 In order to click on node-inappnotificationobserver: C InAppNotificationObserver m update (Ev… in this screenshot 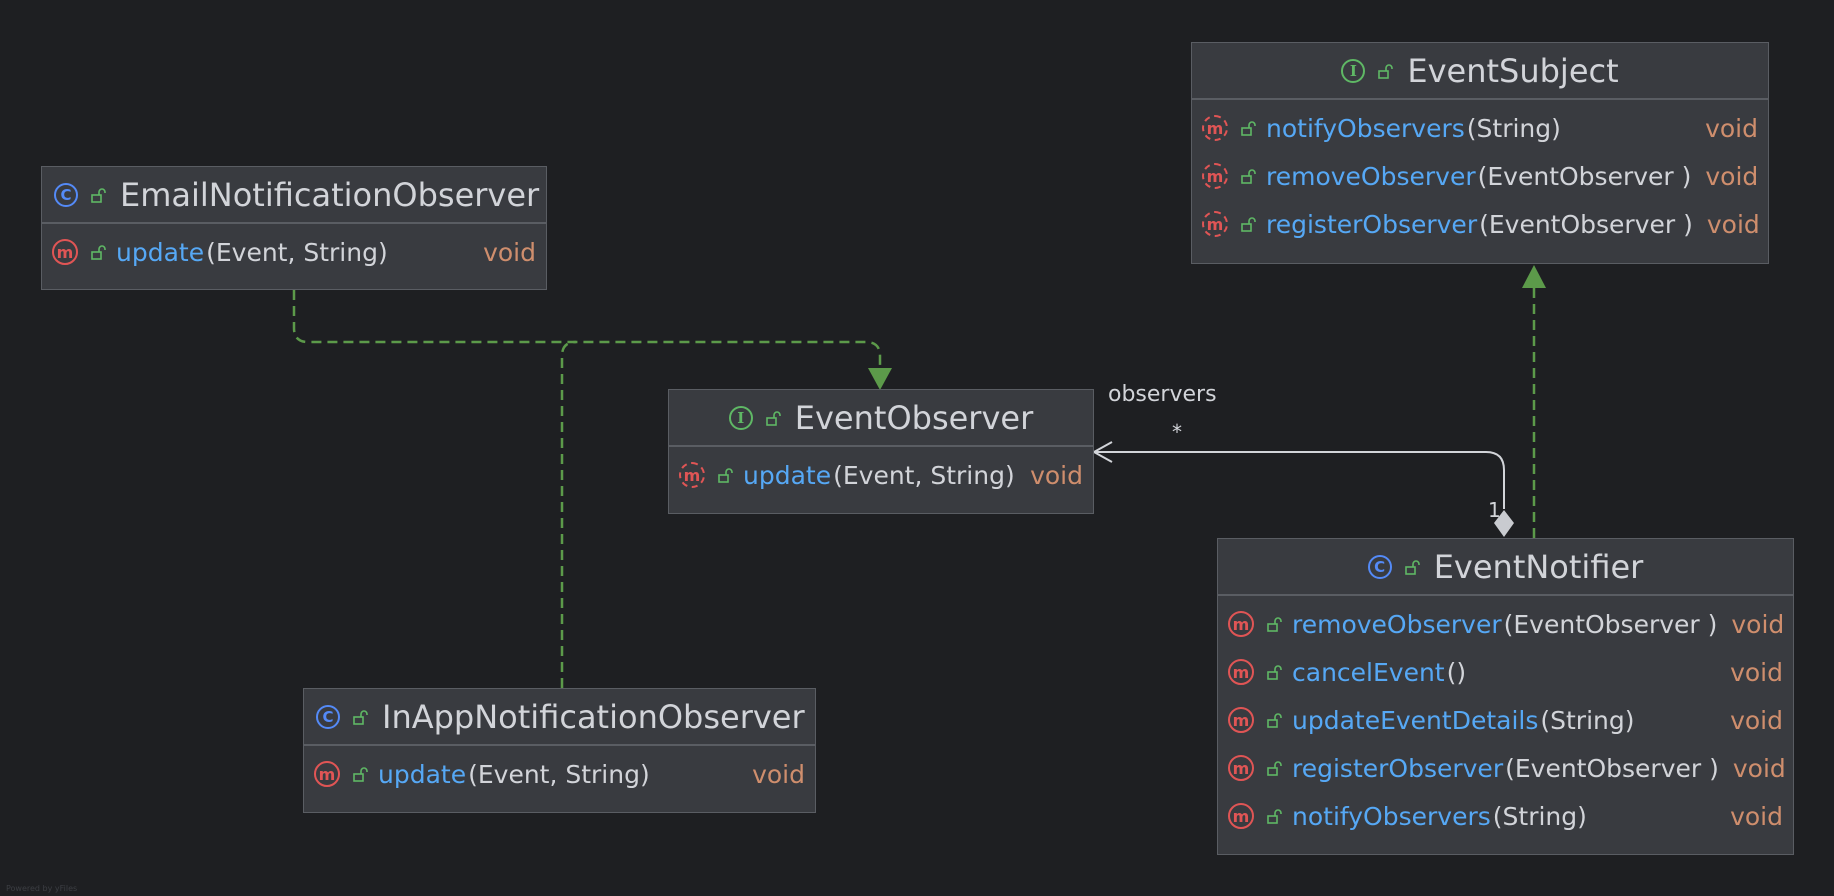, I will do `click(559, 750)`.